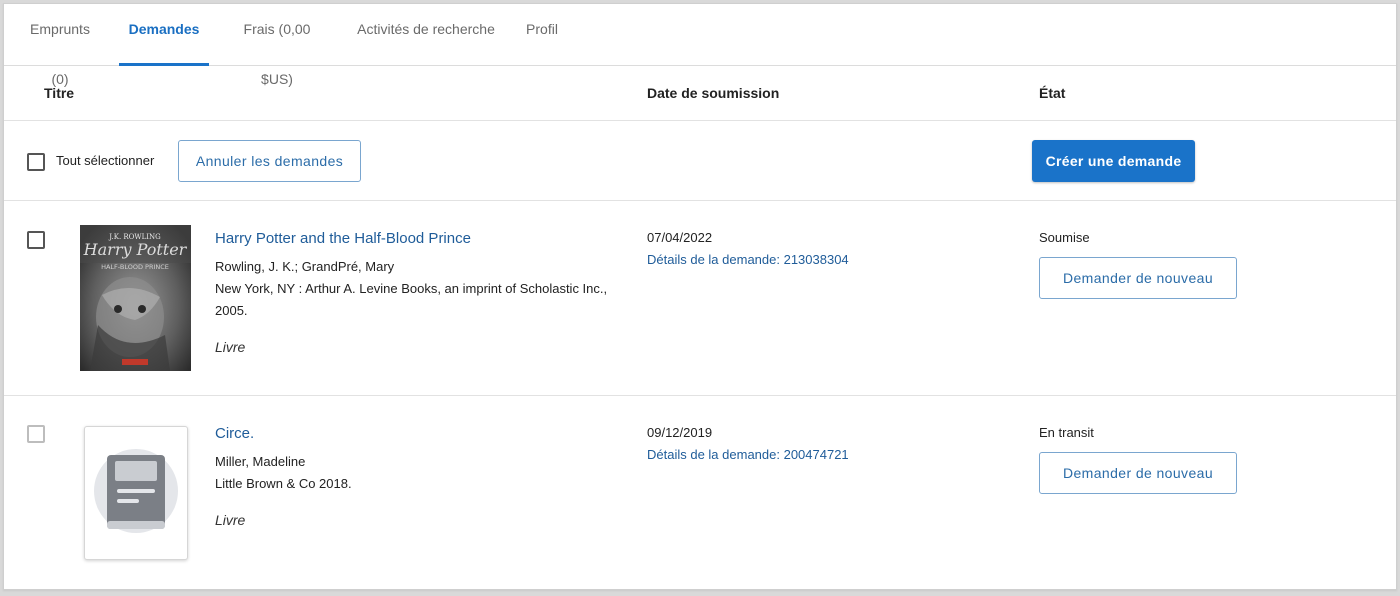 This screenshot has height=596, width=1400. Describe the element at coordinates (269, 161) in the screenshot. I see `cancel-requests-button: Annuler les demandes` at that location.